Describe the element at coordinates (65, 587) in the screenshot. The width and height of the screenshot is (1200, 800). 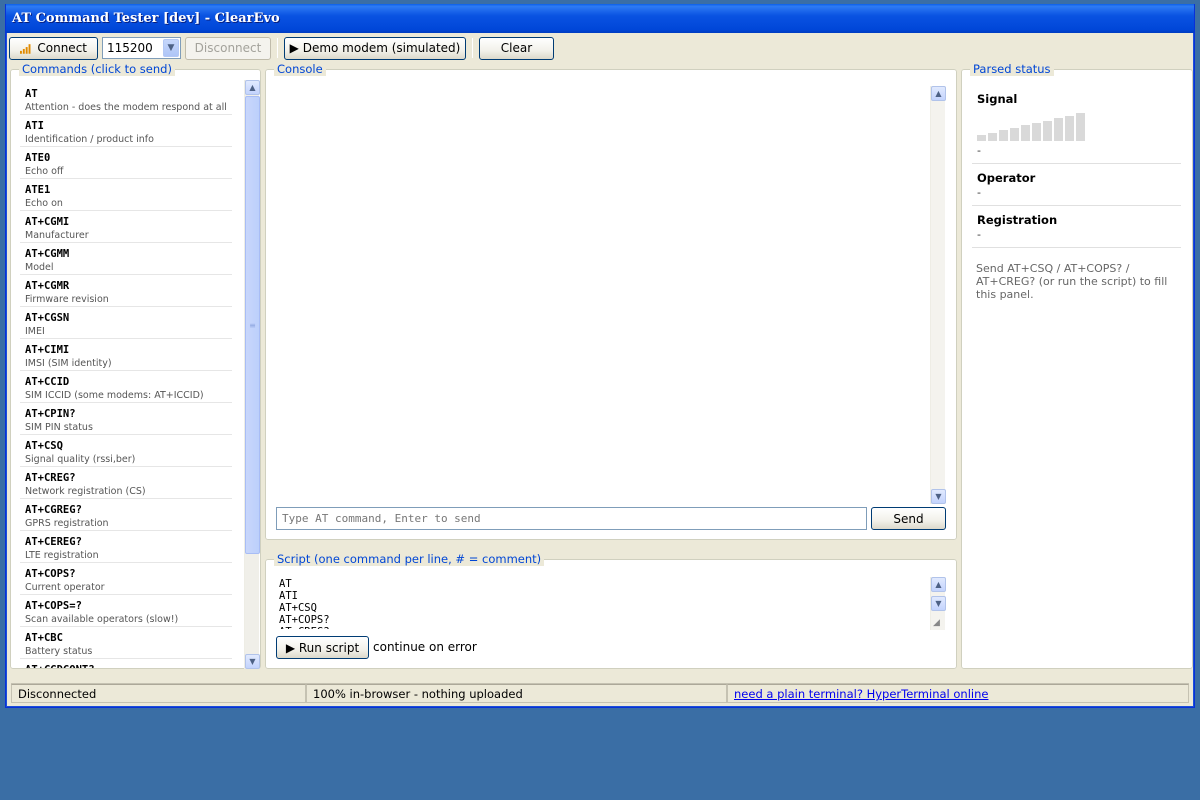
I see `command-description: Current operator` at that location.